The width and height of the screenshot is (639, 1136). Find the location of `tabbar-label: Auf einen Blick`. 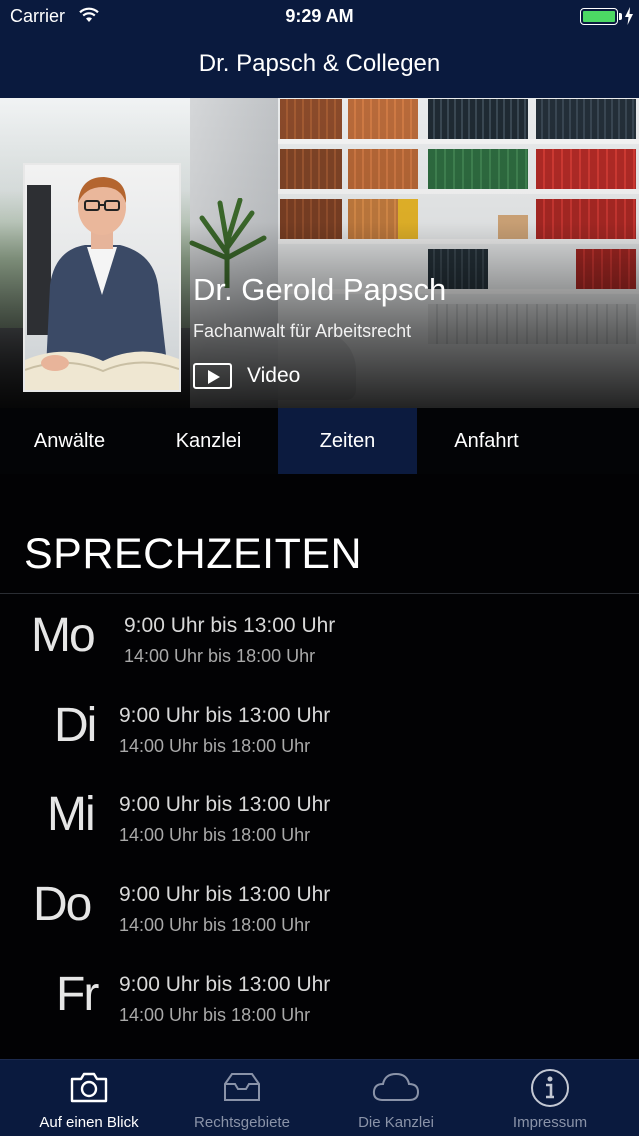

tabbar-label: Auf einen Blick is located at coordinates (89, 1122).